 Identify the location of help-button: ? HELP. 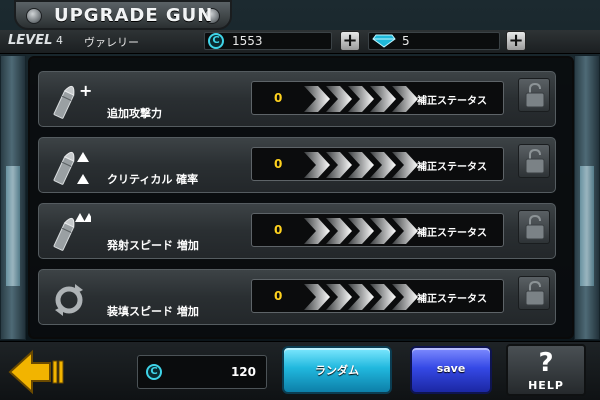
(546, 370).